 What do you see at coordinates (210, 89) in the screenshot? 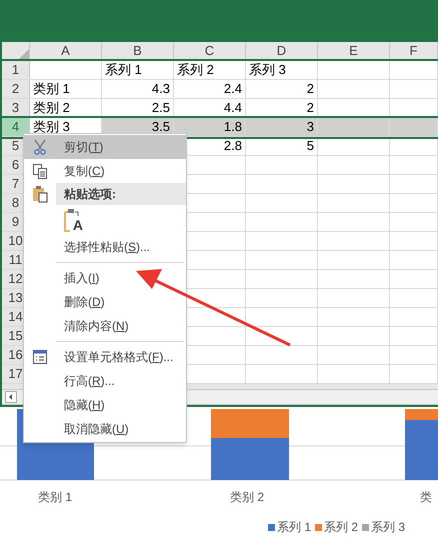
I see `table-cell: 2.4` at bounding box center [210, 89].